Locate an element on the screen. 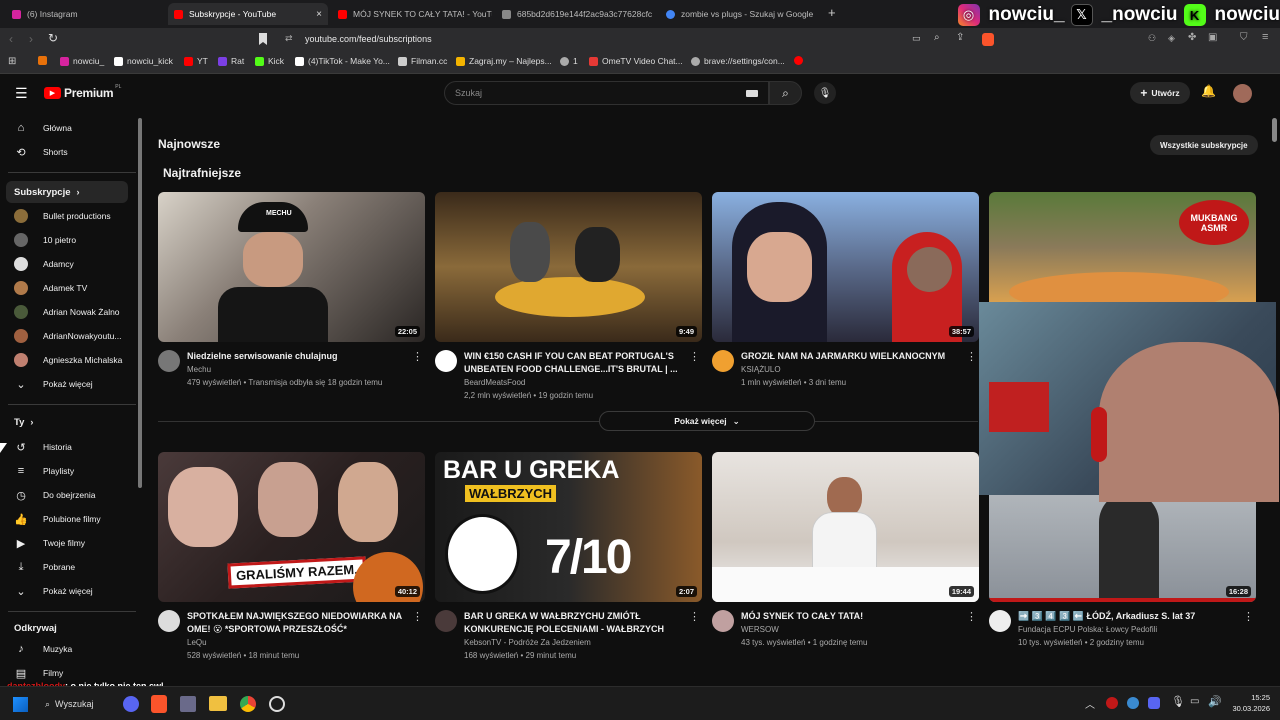  brave-shield-icon is located at coordinates (988, 39).